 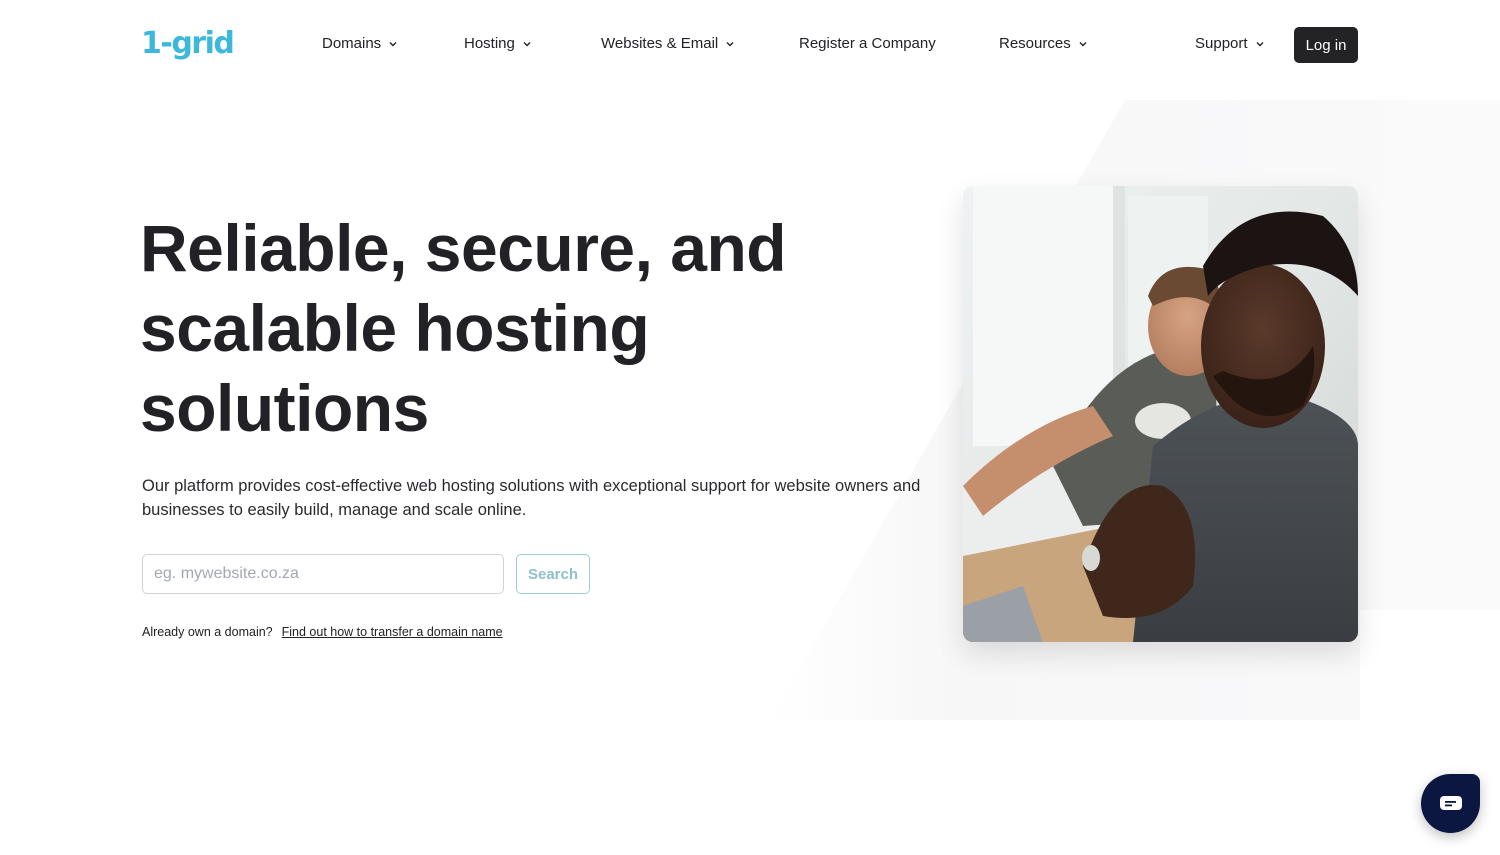 I want to click on login-button: Log in, so click(x=1326, y=45).